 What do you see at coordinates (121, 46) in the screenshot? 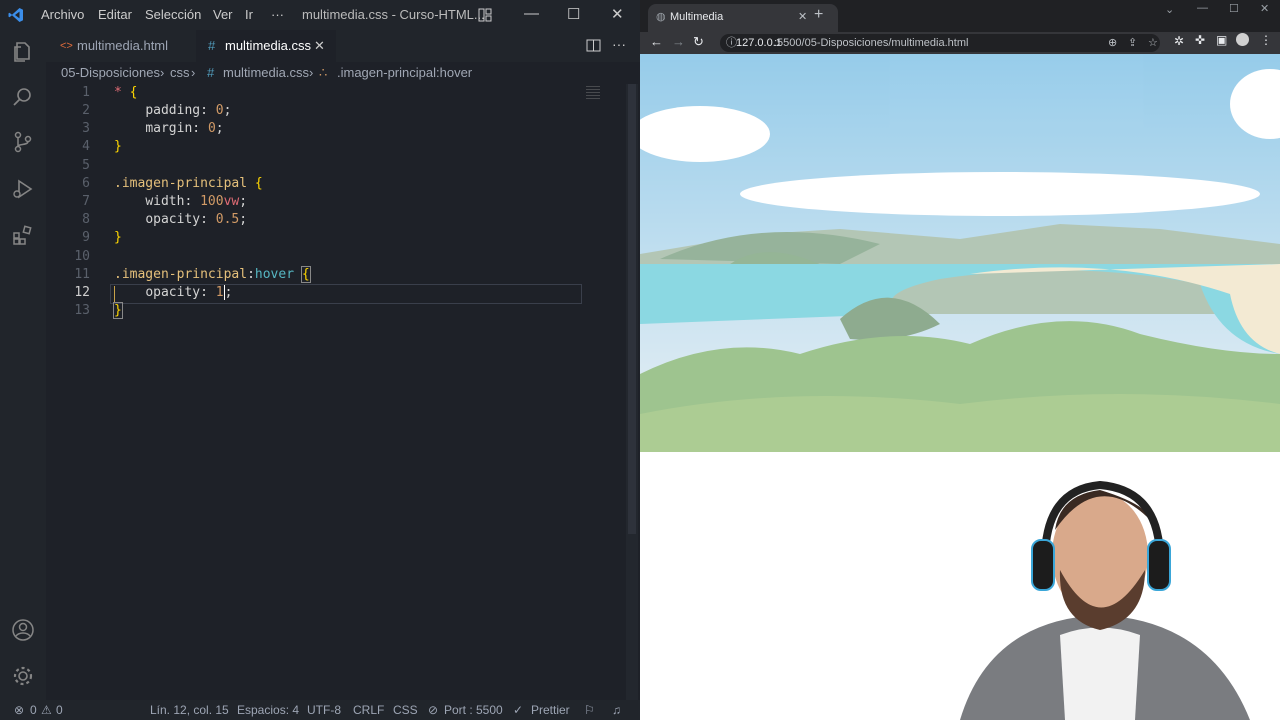
I see `tab-multimedia-html: <> multimedia.html` at bounding box center [121, 46].